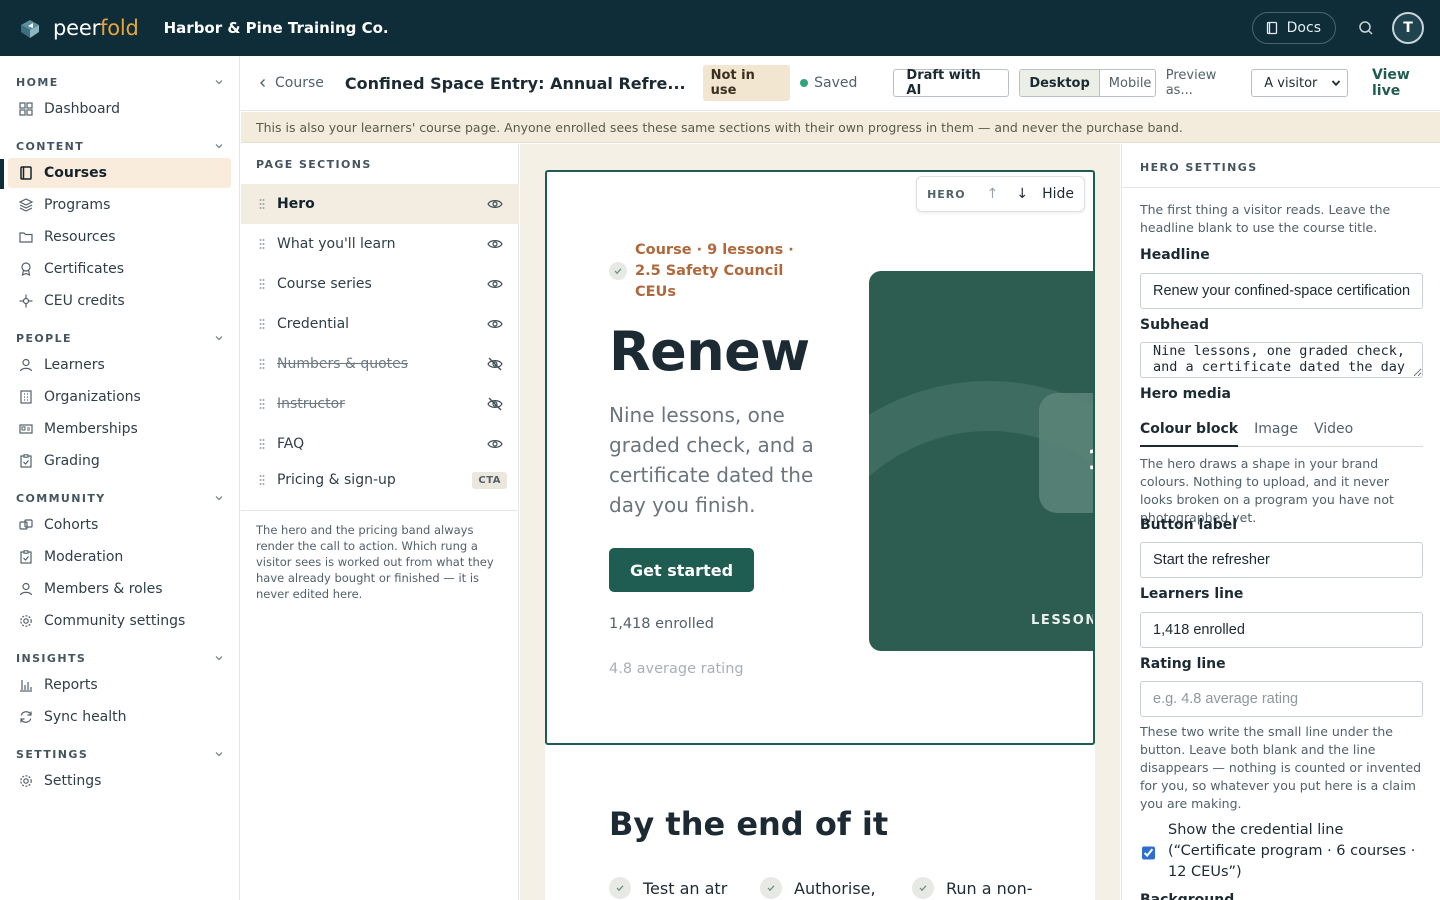  What do you see at coordinates (1060, 83) in the screenshot?
I see `device-desktop-button: Desktop` at bounding box center [1060, 83].